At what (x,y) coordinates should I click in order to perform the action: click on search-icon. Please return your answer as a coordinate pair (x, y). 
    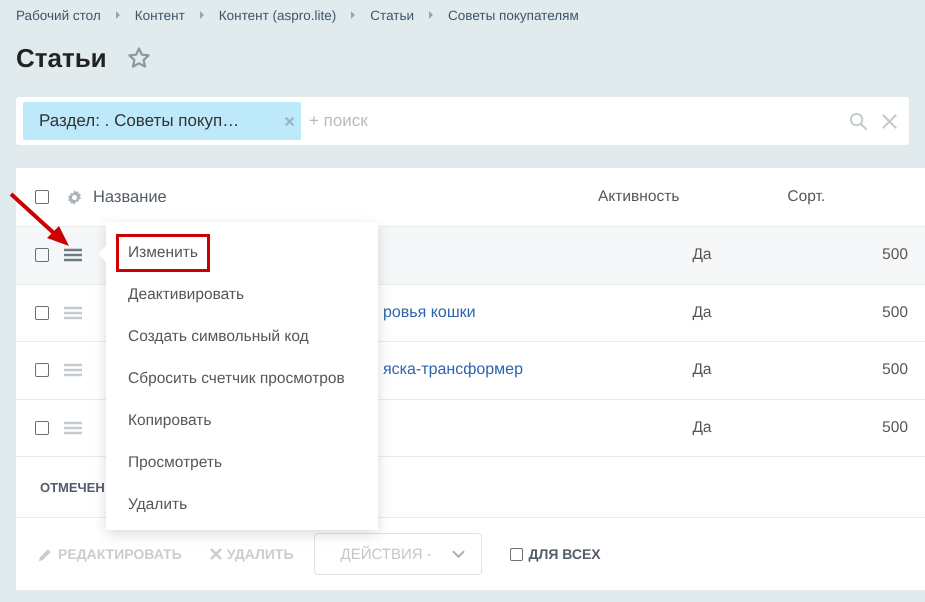
    Looking at the image, I should click on (858, 121).